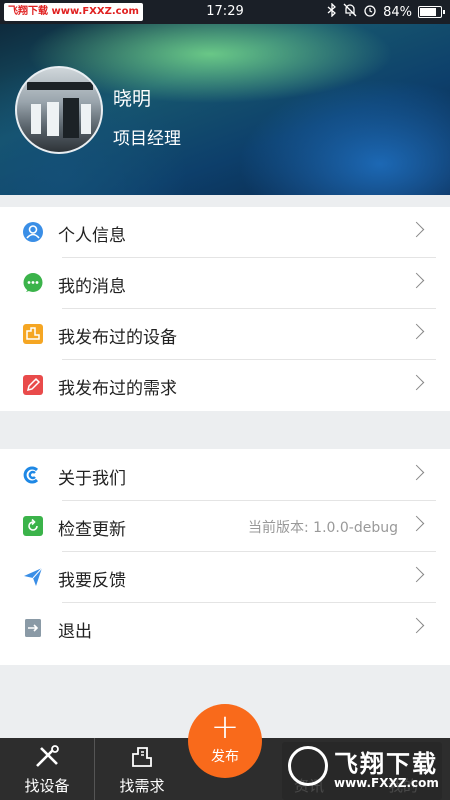 The width and height of the screenshot is (450, 800). Describe the element at coordinates (225, 12) in the screenshot. I see `status-bar: 飞翔下载 www.FXXZ.com 17:29 84%` at that location.